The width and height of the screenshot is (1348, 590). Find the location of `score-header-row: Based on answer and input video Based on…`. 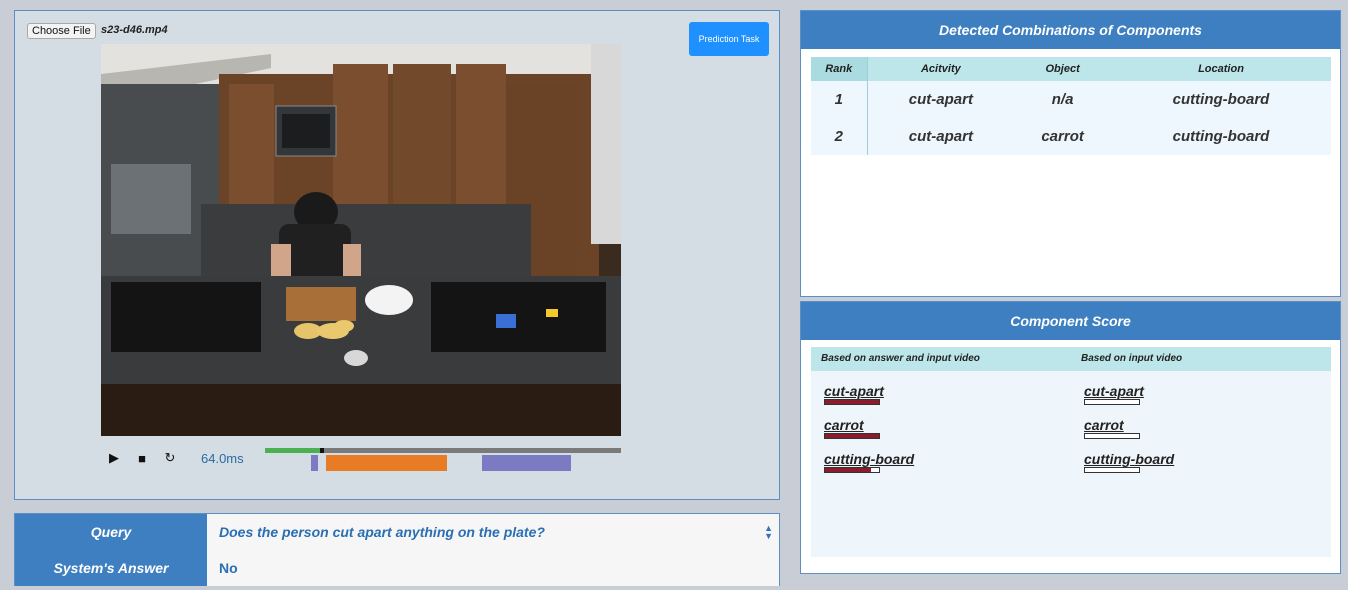

score-header-row: Based on answer and input video Based on… is located at coordinates (1071, 359).